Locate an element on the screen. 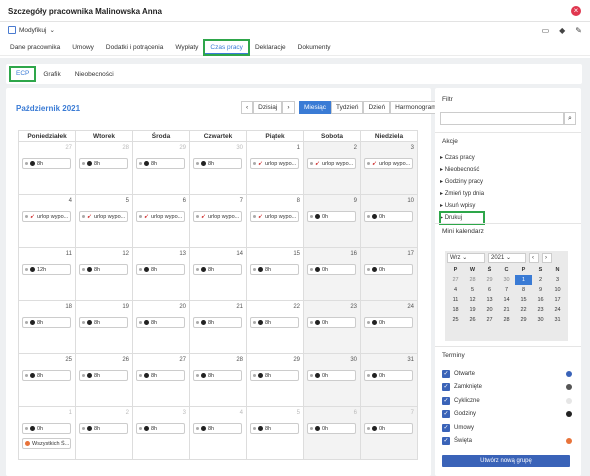 The height and width of the screenshot is (476, 590). new-group-button: Utwórz nową grupę is located at coordinates (506, 461).